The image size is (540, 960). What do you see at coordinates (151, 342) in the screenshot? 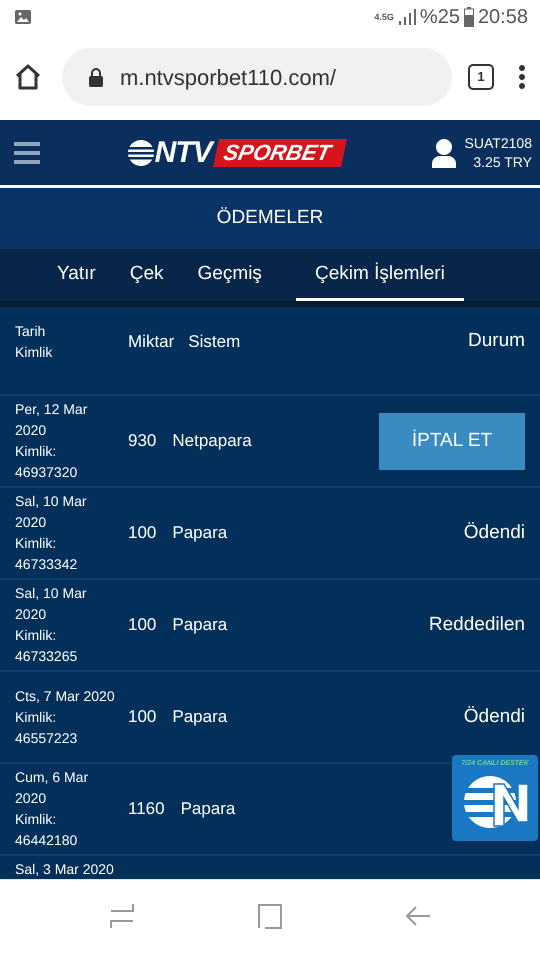
I see `column-header: Miktar` at bounding box center [151, 342].